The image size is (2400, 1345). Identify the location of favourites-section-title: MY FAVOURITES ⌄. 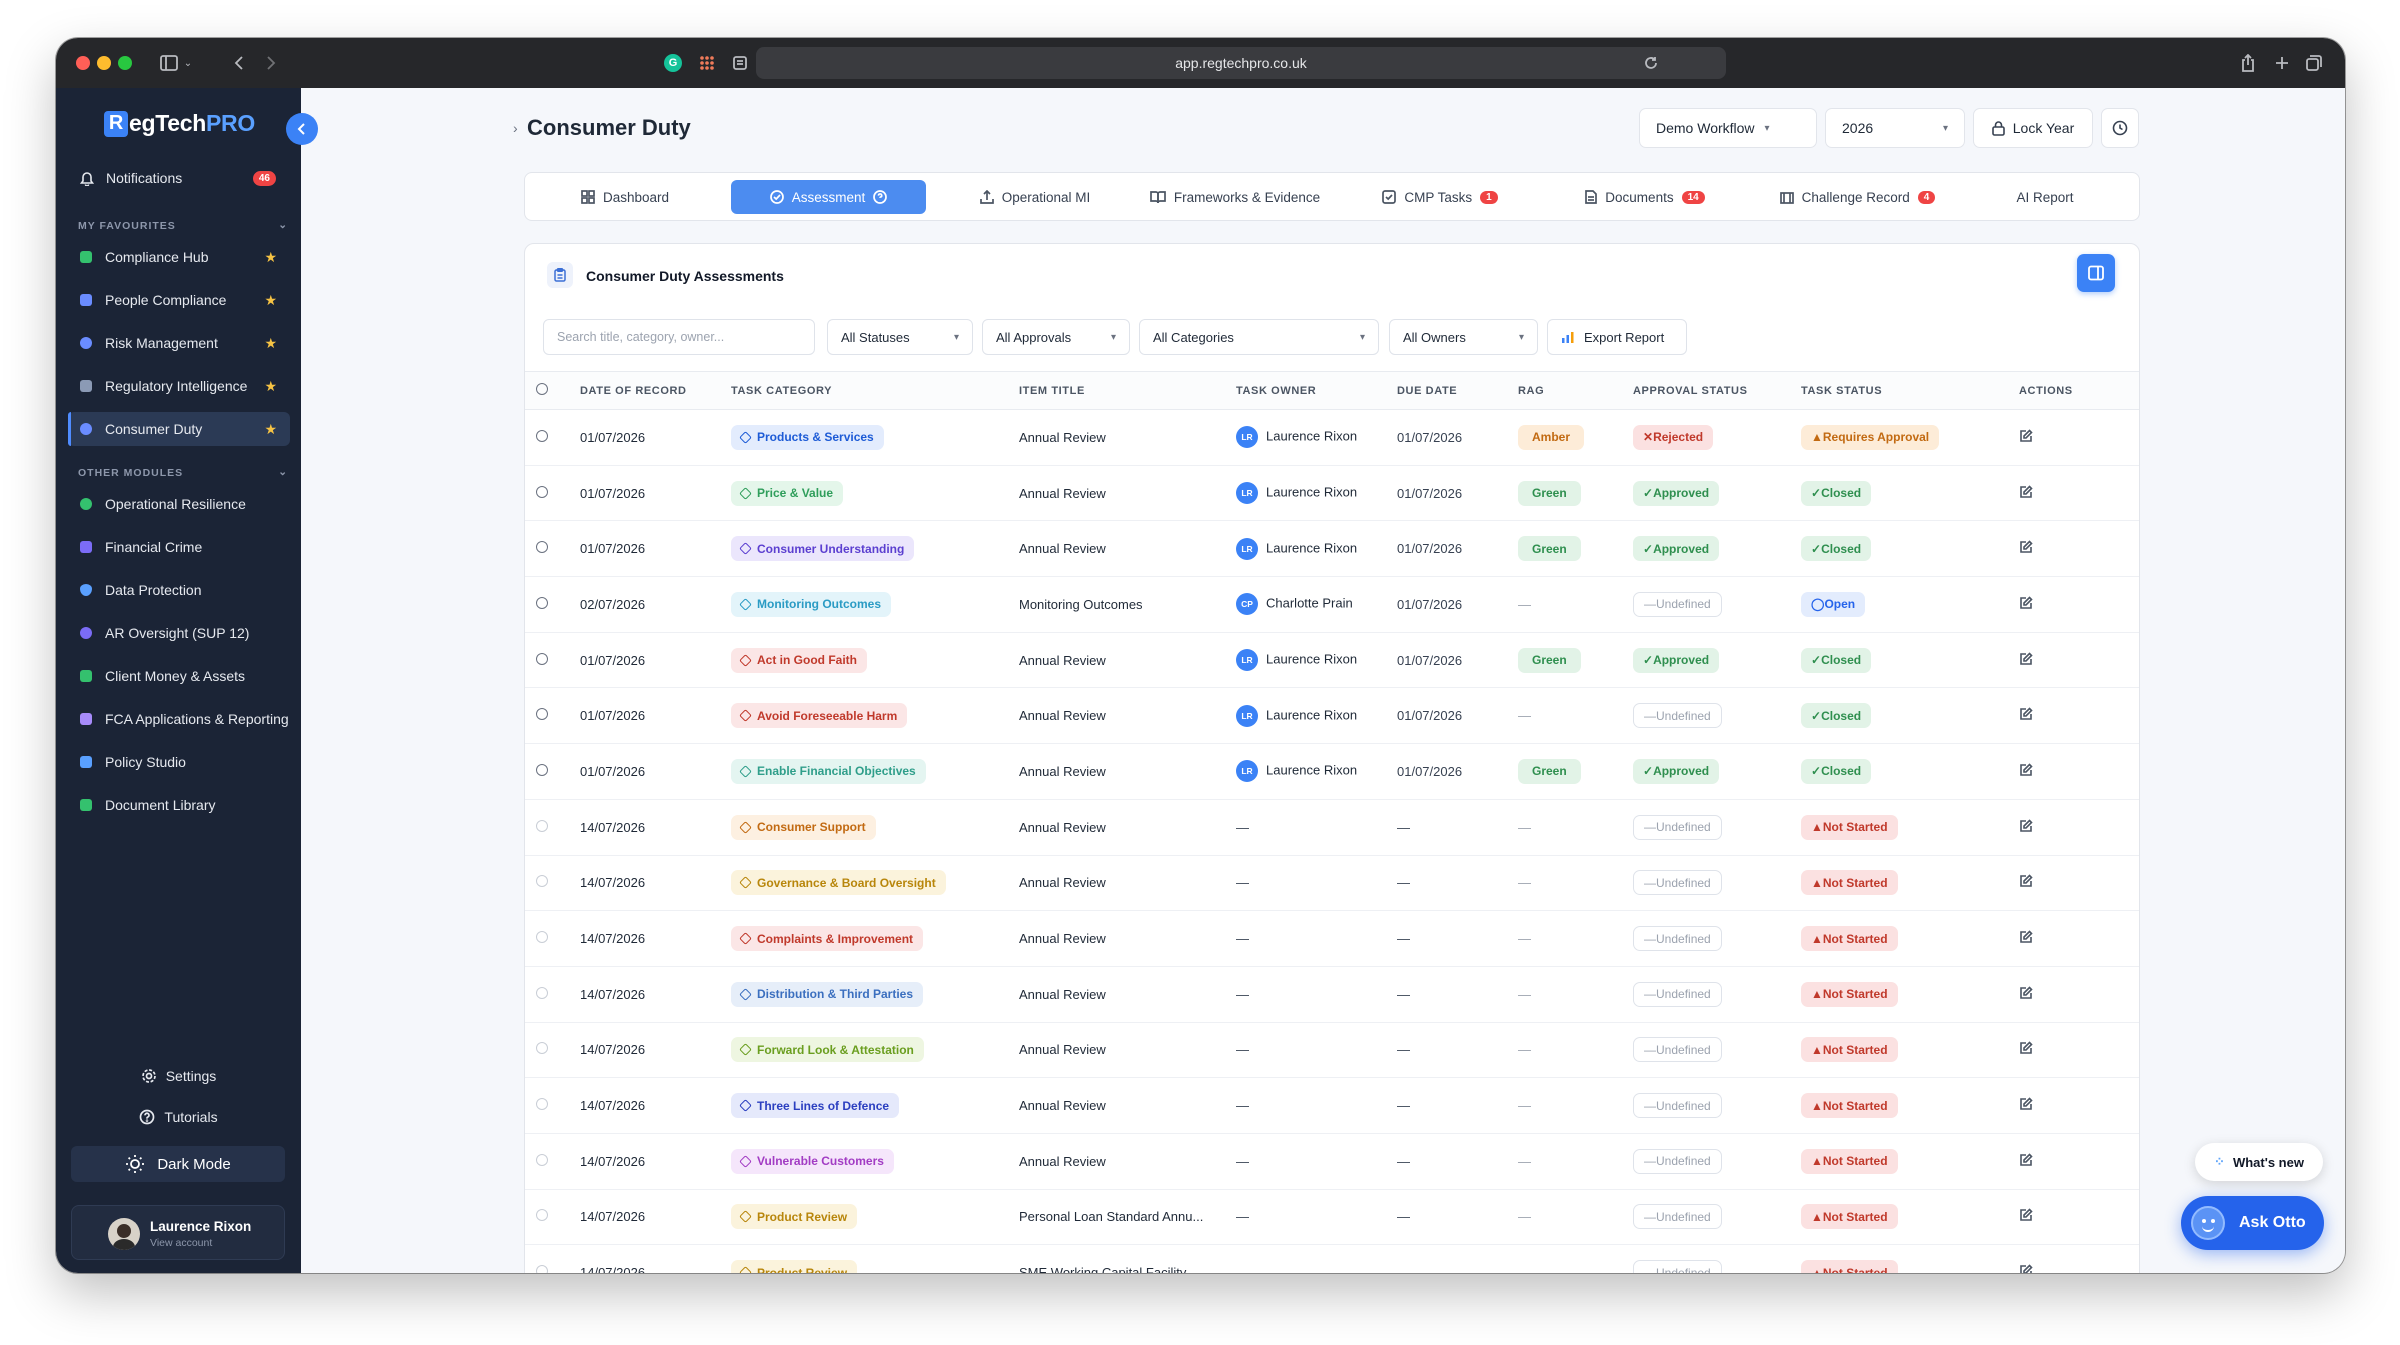
(183, 225).